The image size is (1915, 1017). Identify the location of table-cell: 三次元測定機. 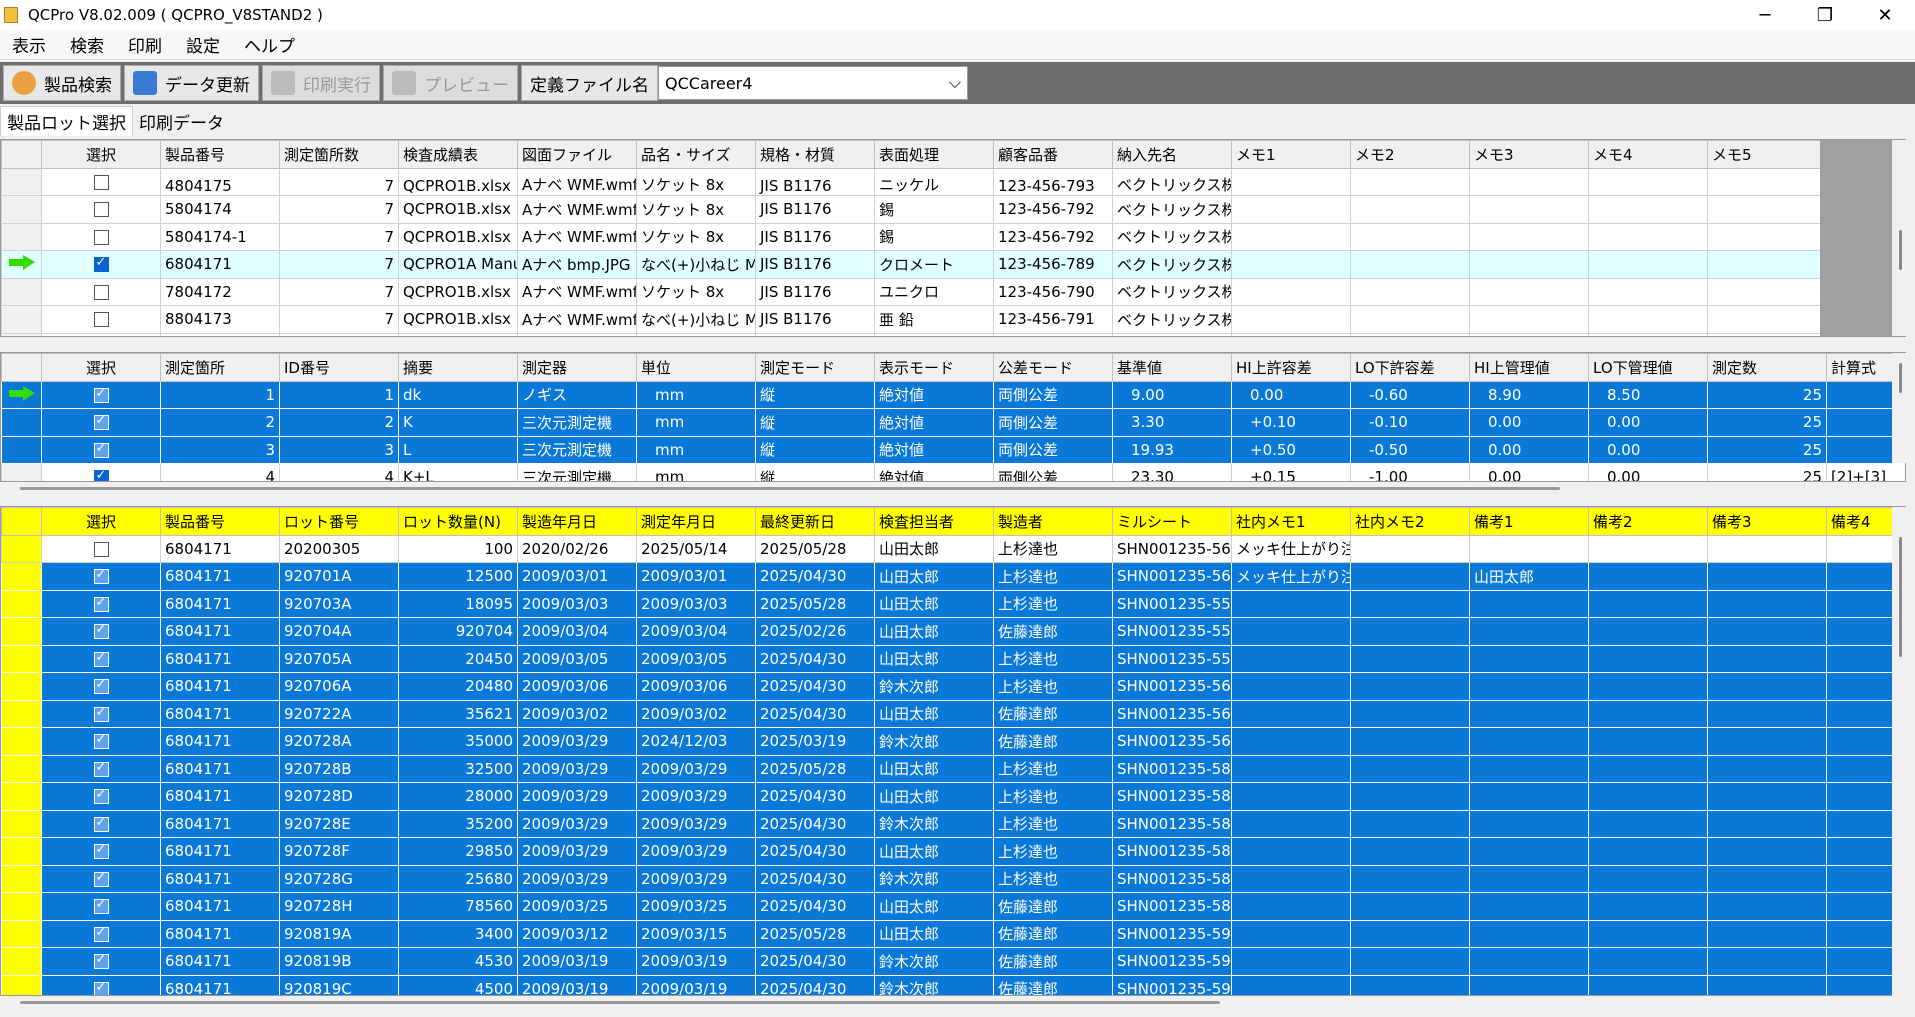
(577, 449).